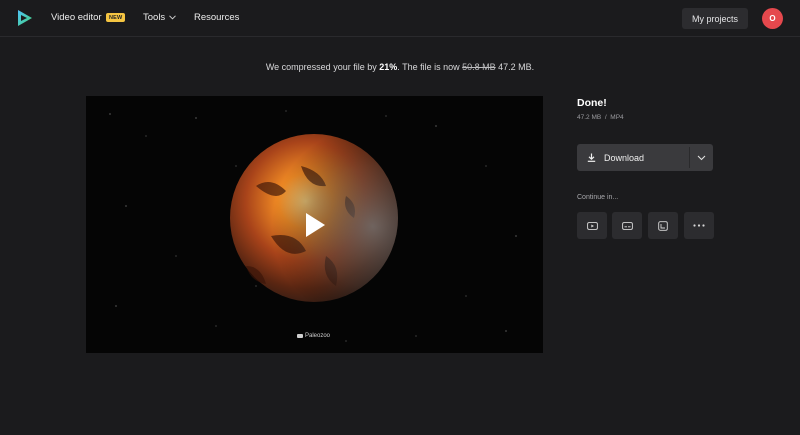 Image resolution: width=800 pixels, height=435 pixels. I want to click on nav-resources: Resources, so click(216, 17).